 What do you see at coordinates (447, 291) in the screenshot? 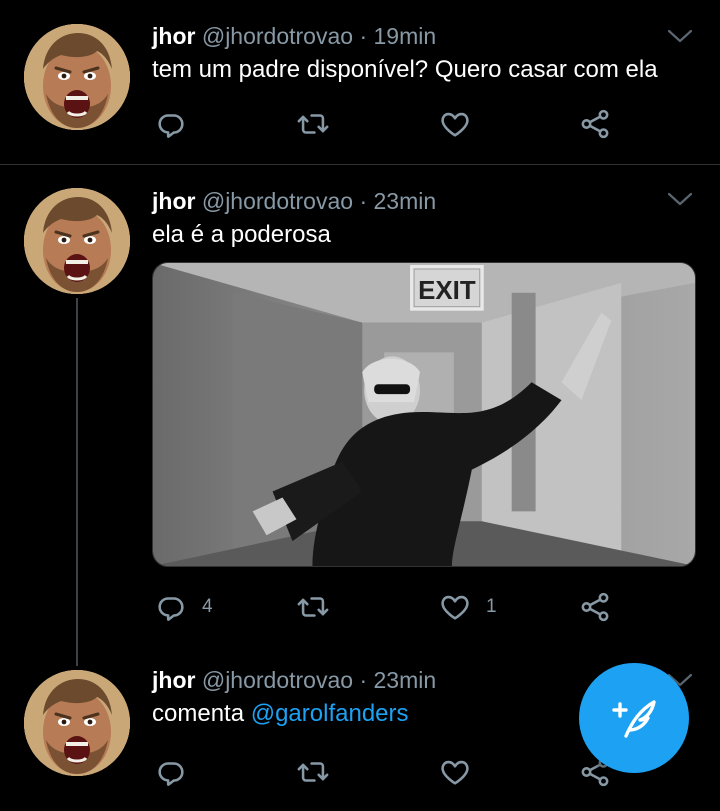
I see `exit-sign-text: EXIT` at bounding box center [447, 291].